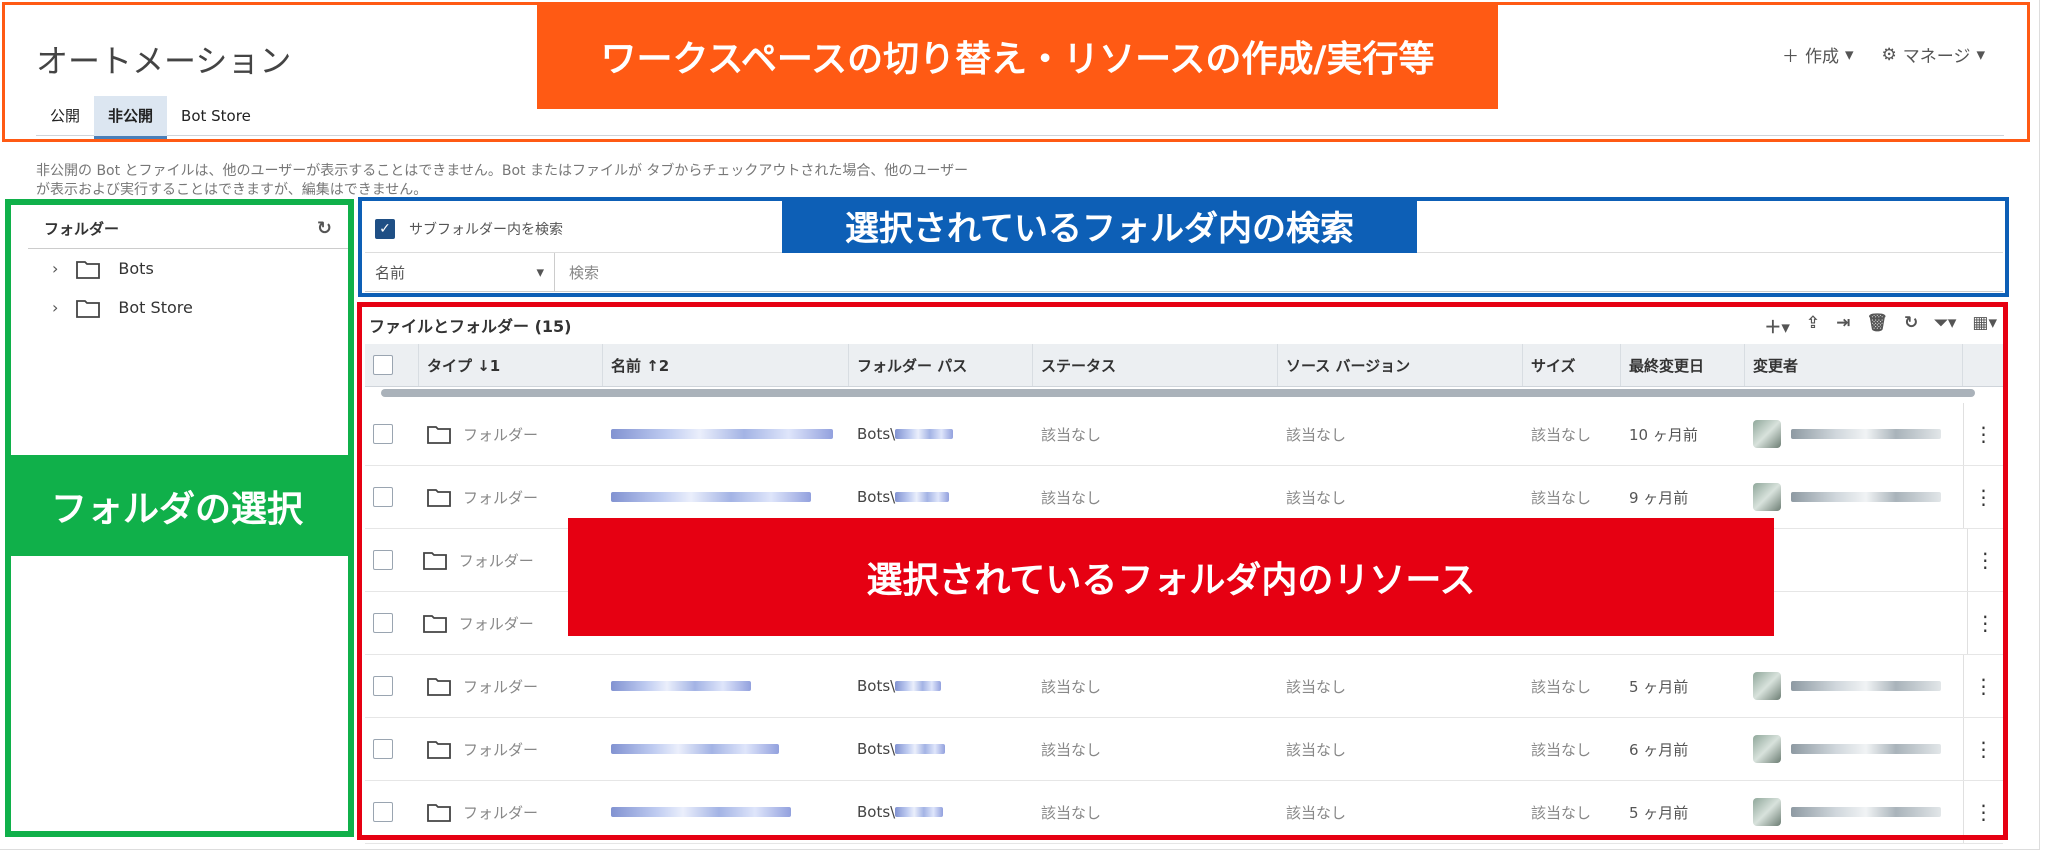 Image resolution: width=2048 pixels, height=854 pixels. Describe the element at coordinates (1099, 225) in the screenshot. I see `search-annotation-label: 選択されているフォルダ内の検索` at that location.